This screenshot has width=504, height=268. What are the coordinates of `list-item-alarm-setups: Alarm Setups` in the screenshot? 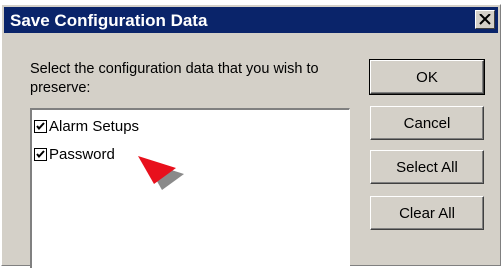 It's located at (86, 126).